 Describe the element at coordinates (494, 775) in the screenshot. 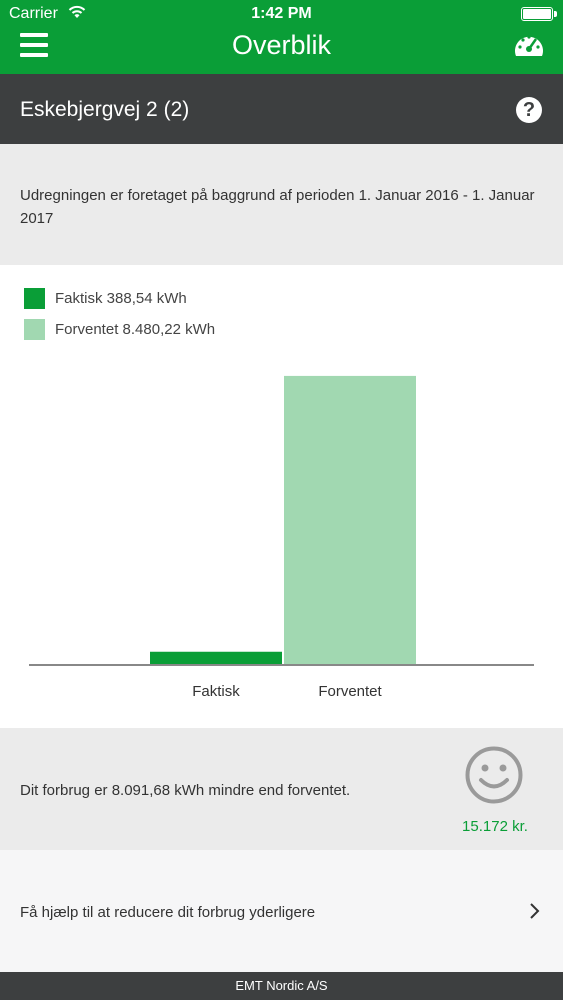

I see `smiley-icon` at that location.